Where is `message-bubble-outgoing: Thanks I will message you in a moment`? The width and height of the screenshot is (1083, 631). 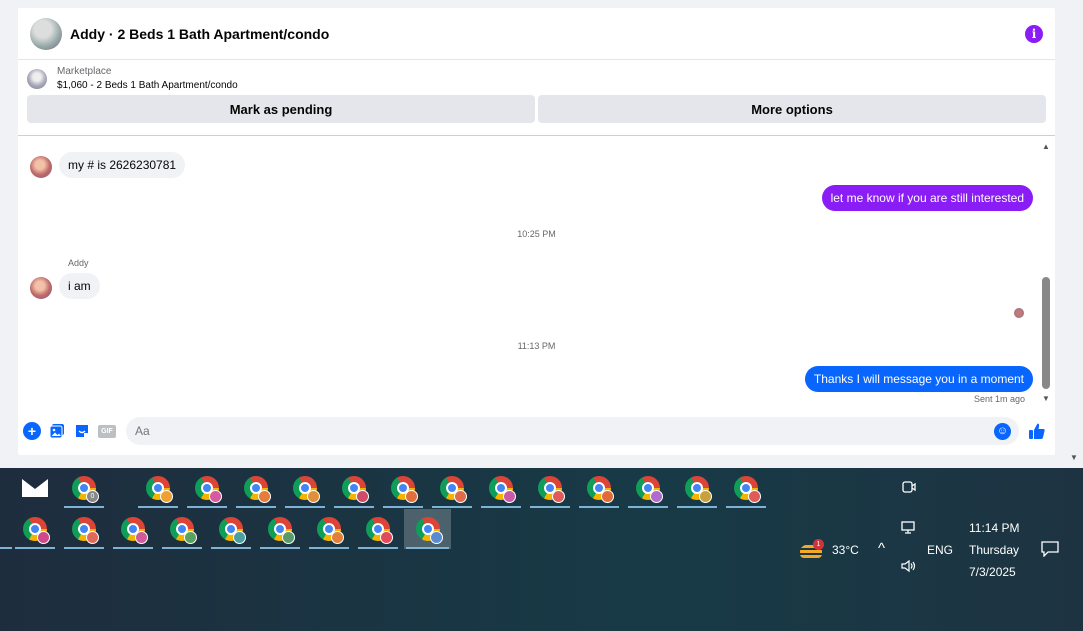
message-bubble-outgoing: Thanks I will message you in a moment is located at coordinates (918, 379).